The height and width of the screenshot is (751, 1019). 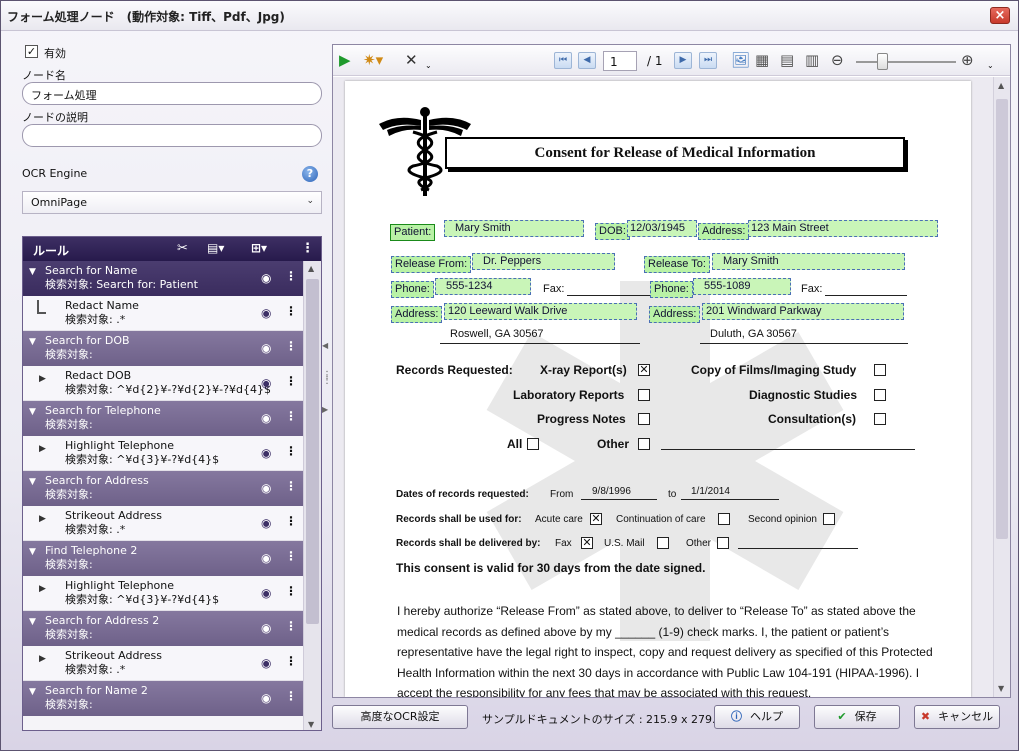 What do you see at coordinates (413, 232) in the screenshot?
I see `patient-field-label: Patient:` at bounding box center [413, 232].